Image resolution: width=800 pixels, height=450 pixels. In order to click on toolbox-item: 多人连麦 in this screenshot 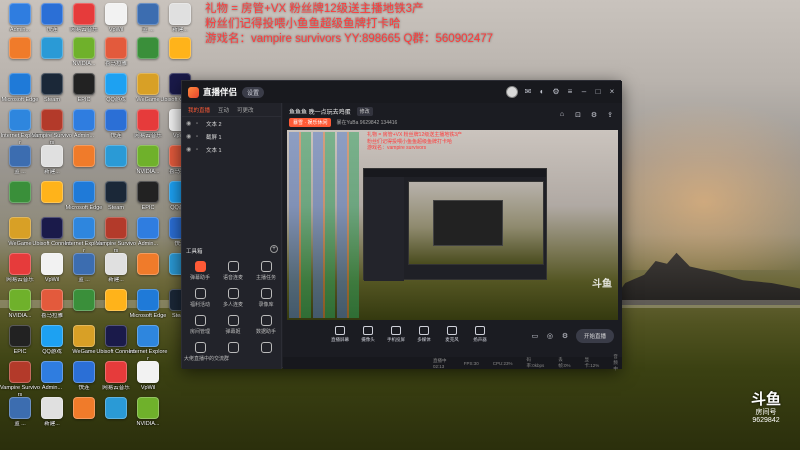, I will do `click(233, 299)`.